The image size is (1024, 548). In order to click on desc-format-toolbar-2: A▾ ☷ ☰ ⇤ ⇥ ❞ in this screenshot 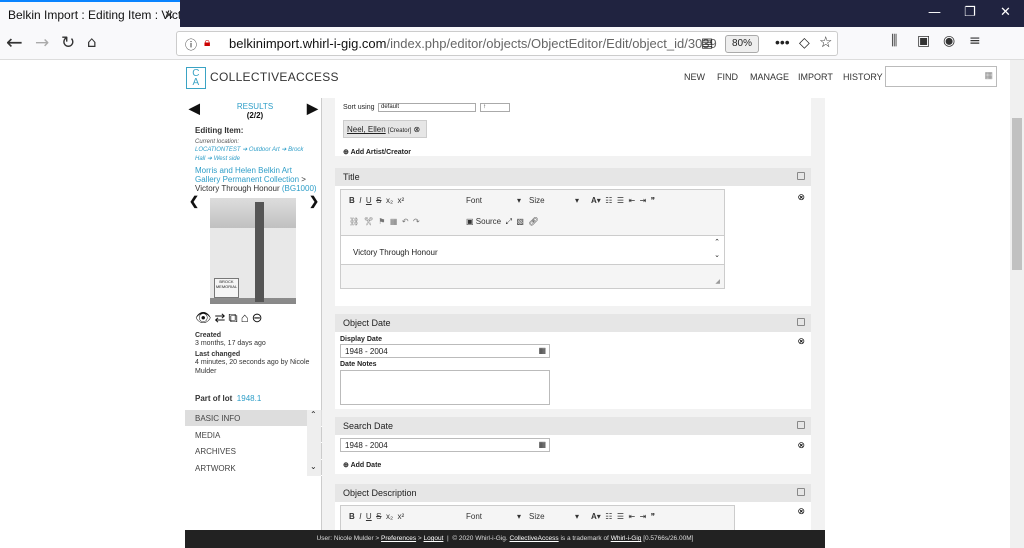, I will do `click(623, 516)`.